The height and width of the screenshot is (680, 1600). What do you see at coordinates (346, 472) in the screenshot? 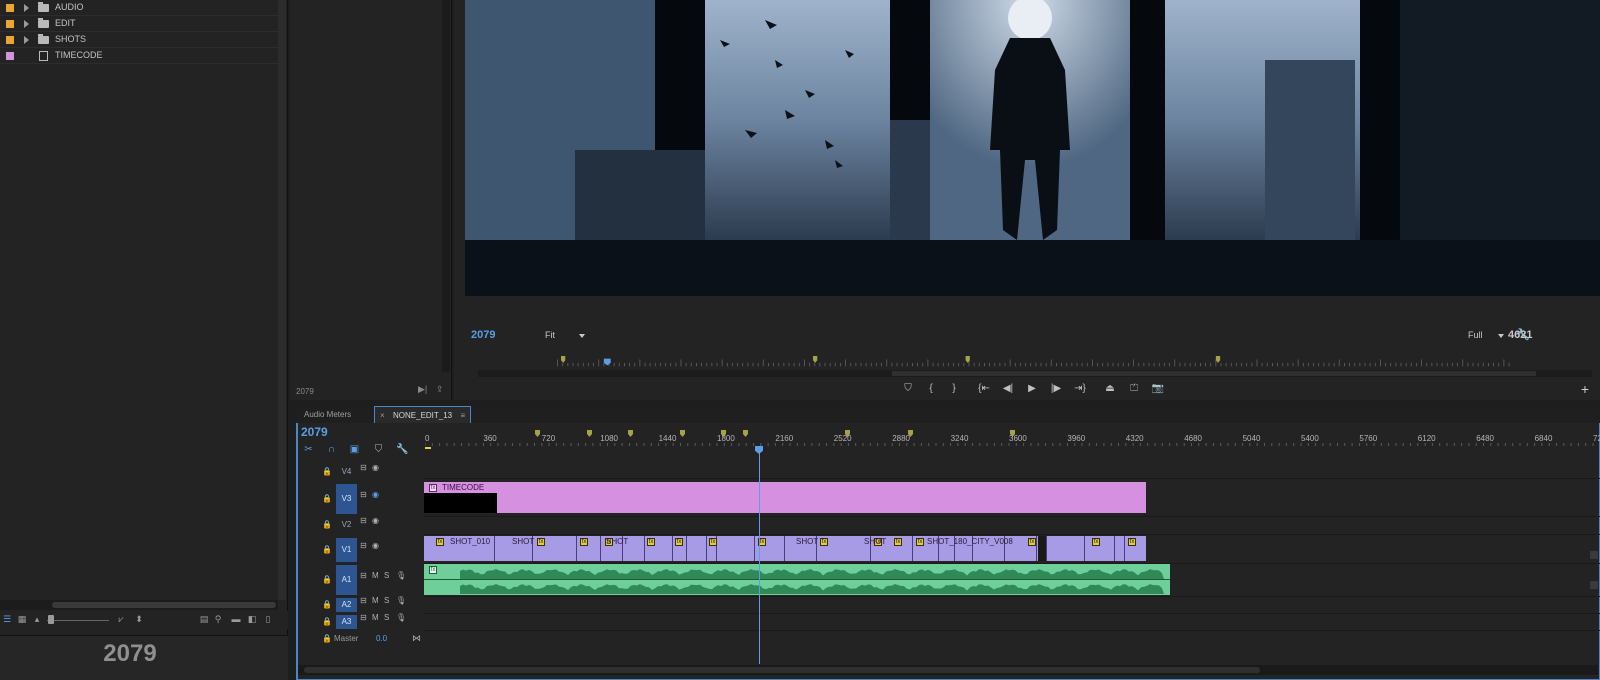
I see `track-target-label: V4` at bounding box center [346, 472].